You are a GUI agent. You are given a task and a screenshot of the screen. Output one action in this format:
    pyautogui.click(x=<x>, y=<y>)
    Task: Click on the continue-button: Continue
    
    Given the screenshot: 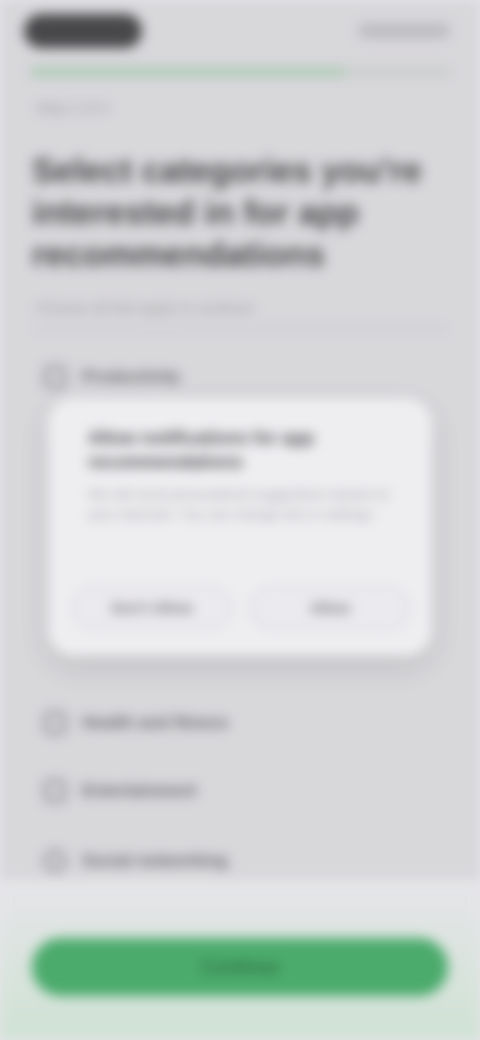 What is the action you would take?
    pyautogui.click(x=240, y=967)
    